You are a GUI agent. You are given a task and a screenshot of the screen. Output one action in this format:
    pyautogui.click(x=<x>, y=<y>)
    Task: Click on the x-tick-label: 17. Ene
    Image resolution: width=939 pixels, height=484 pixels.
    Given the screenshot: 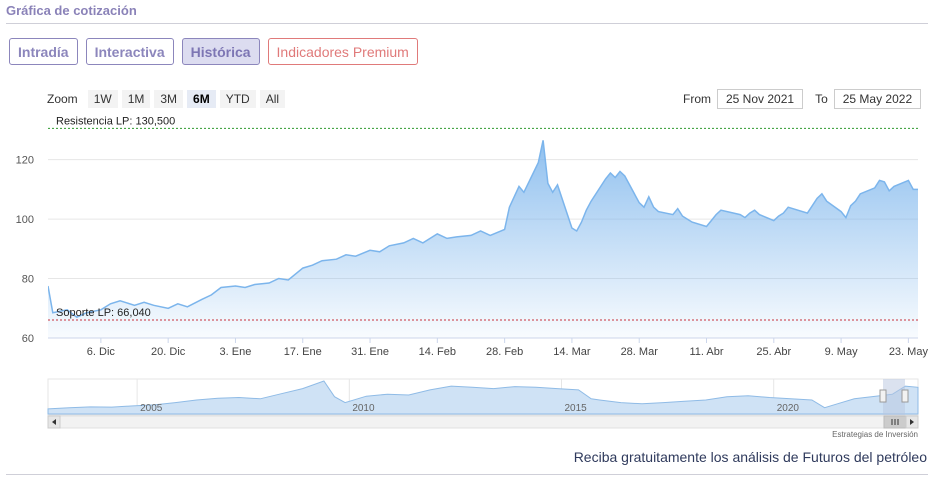 What is the action you would take?
    pyautogui.click(x=303, y=352)
    